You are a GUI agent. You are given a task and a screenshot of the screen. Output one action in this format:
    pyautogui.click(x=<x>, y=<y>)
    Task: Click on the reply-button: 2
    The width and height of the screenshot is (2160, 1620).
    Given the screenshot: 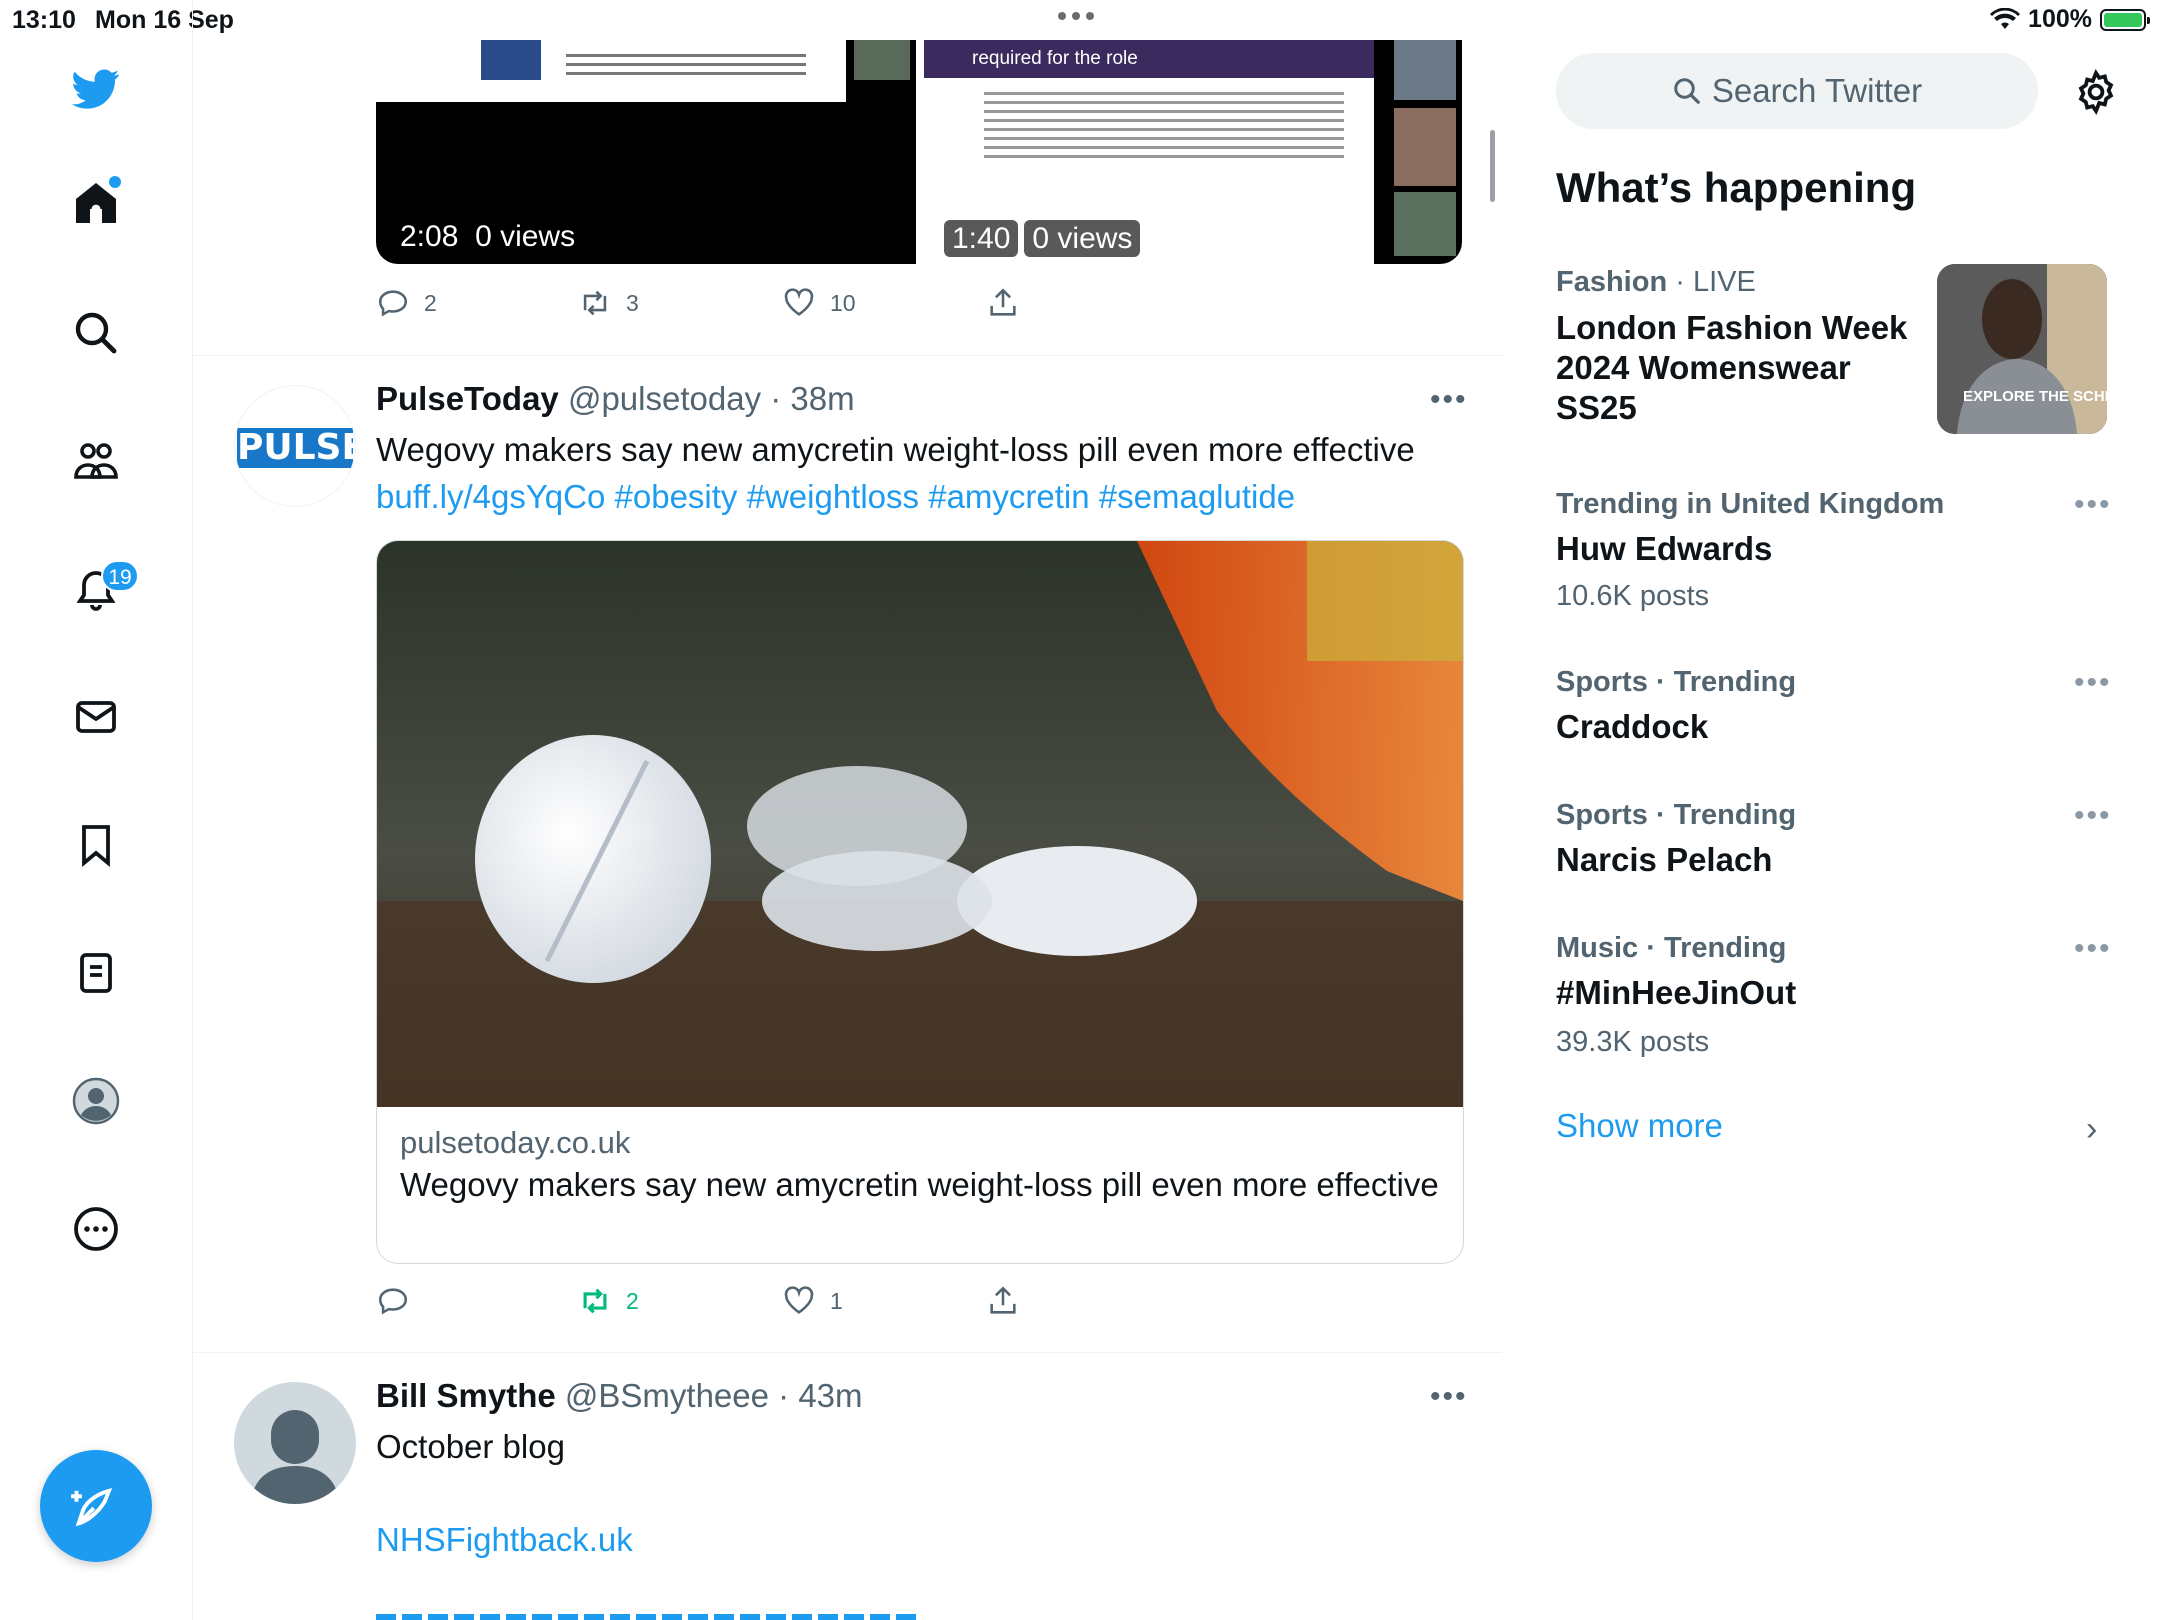 What is the action you would take?
    pyautogui.click(x=406, y=303)
    